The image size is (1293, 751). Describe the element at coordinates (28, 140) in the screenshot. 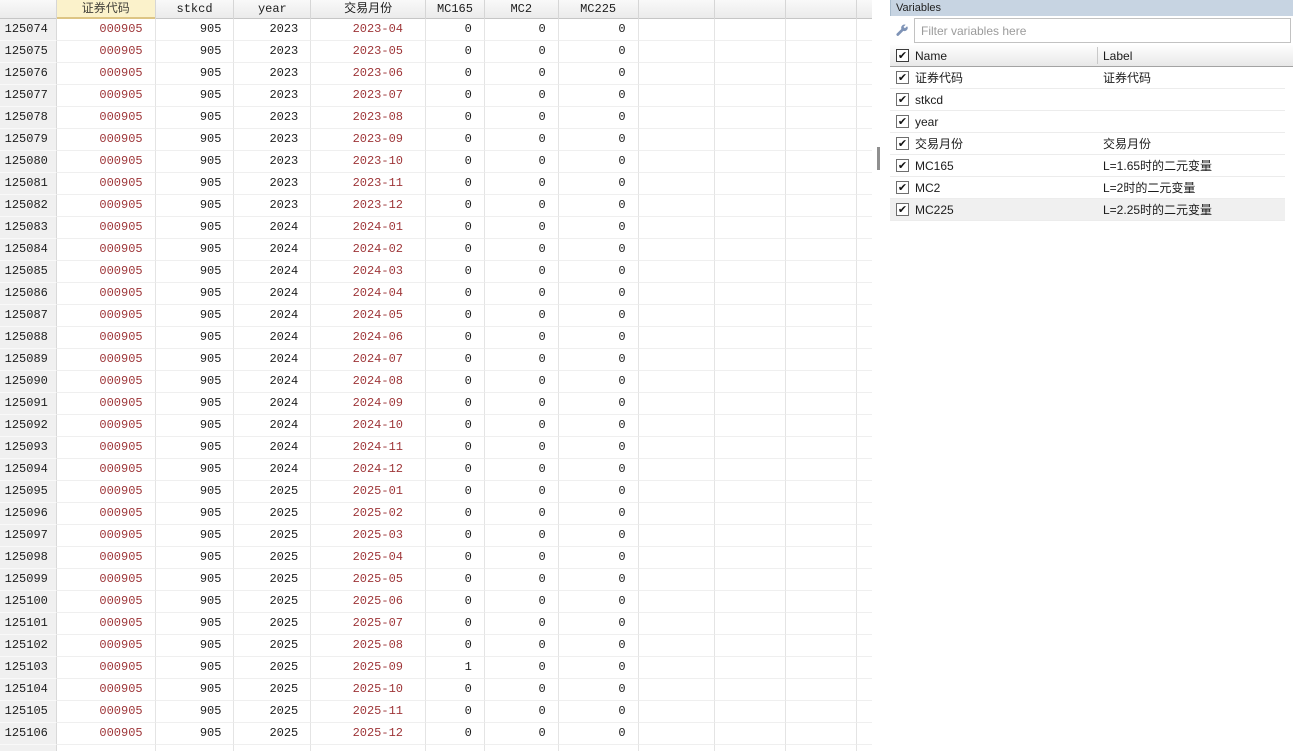

I see `row-number: 125079` at that location.